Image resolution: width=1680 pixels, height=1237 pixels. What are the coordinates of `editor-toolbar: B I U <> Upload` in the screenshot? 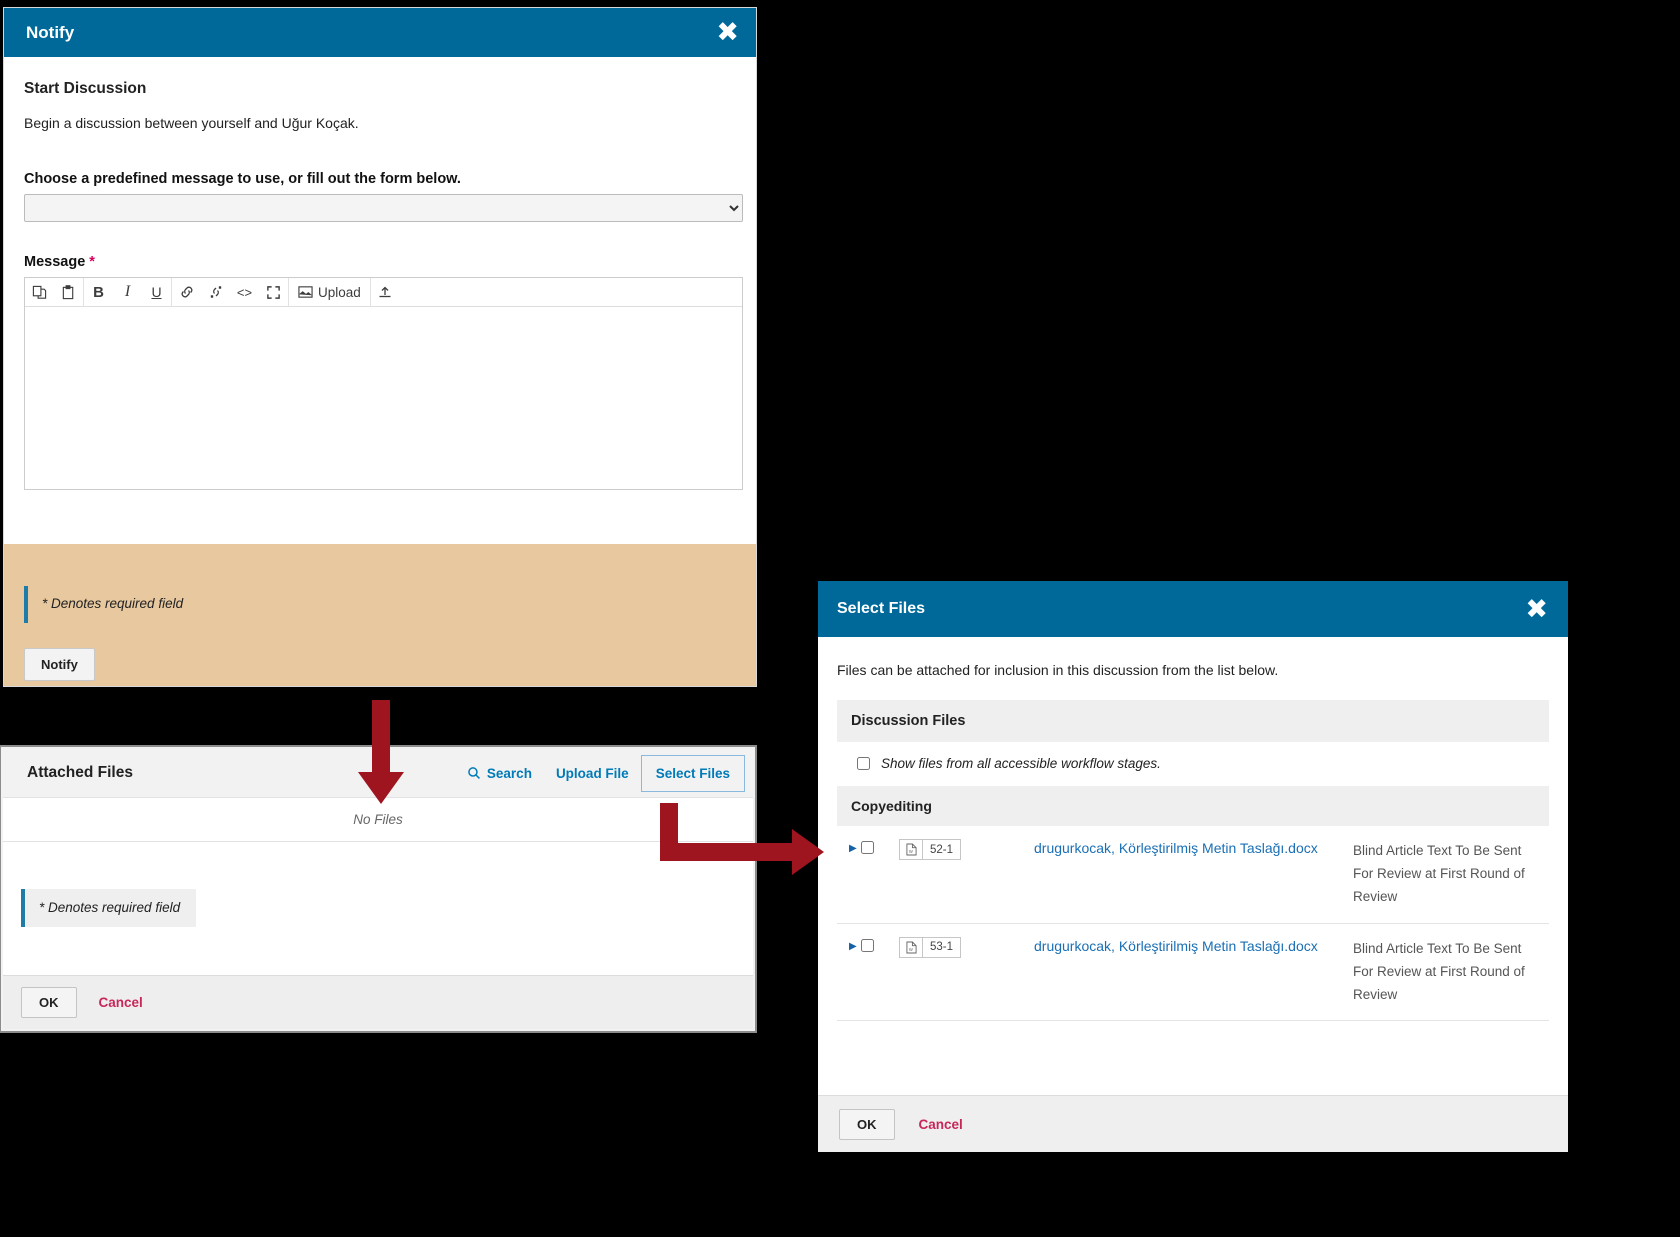 It's located at (383, 292).